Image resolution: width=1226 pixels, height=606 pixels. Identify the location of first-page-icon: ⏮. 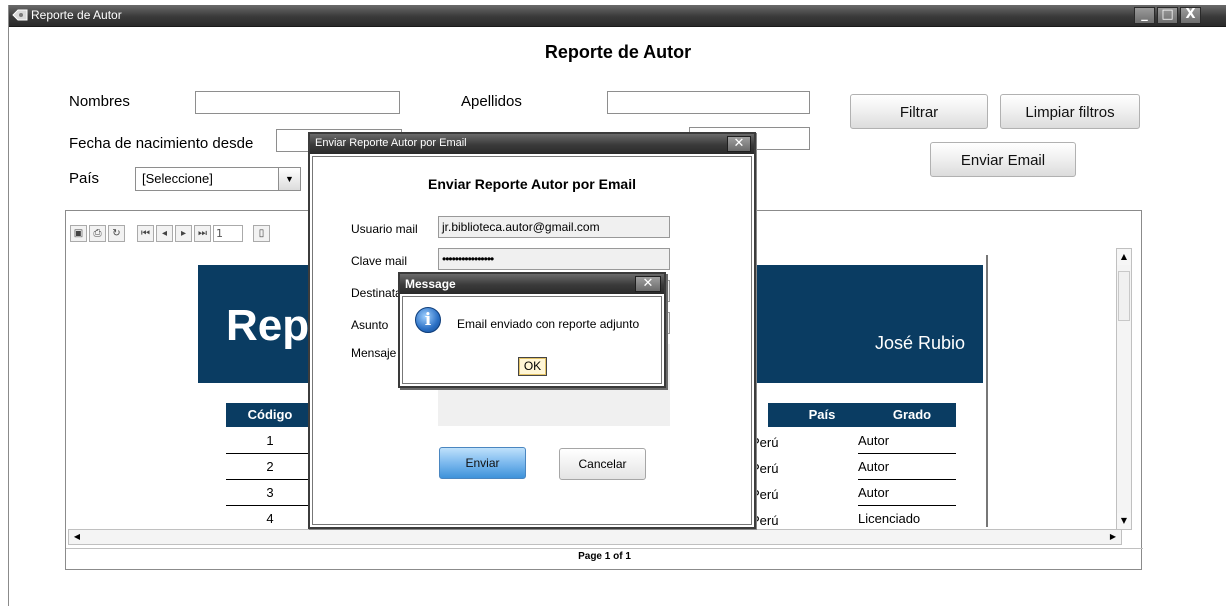
(145, 233).